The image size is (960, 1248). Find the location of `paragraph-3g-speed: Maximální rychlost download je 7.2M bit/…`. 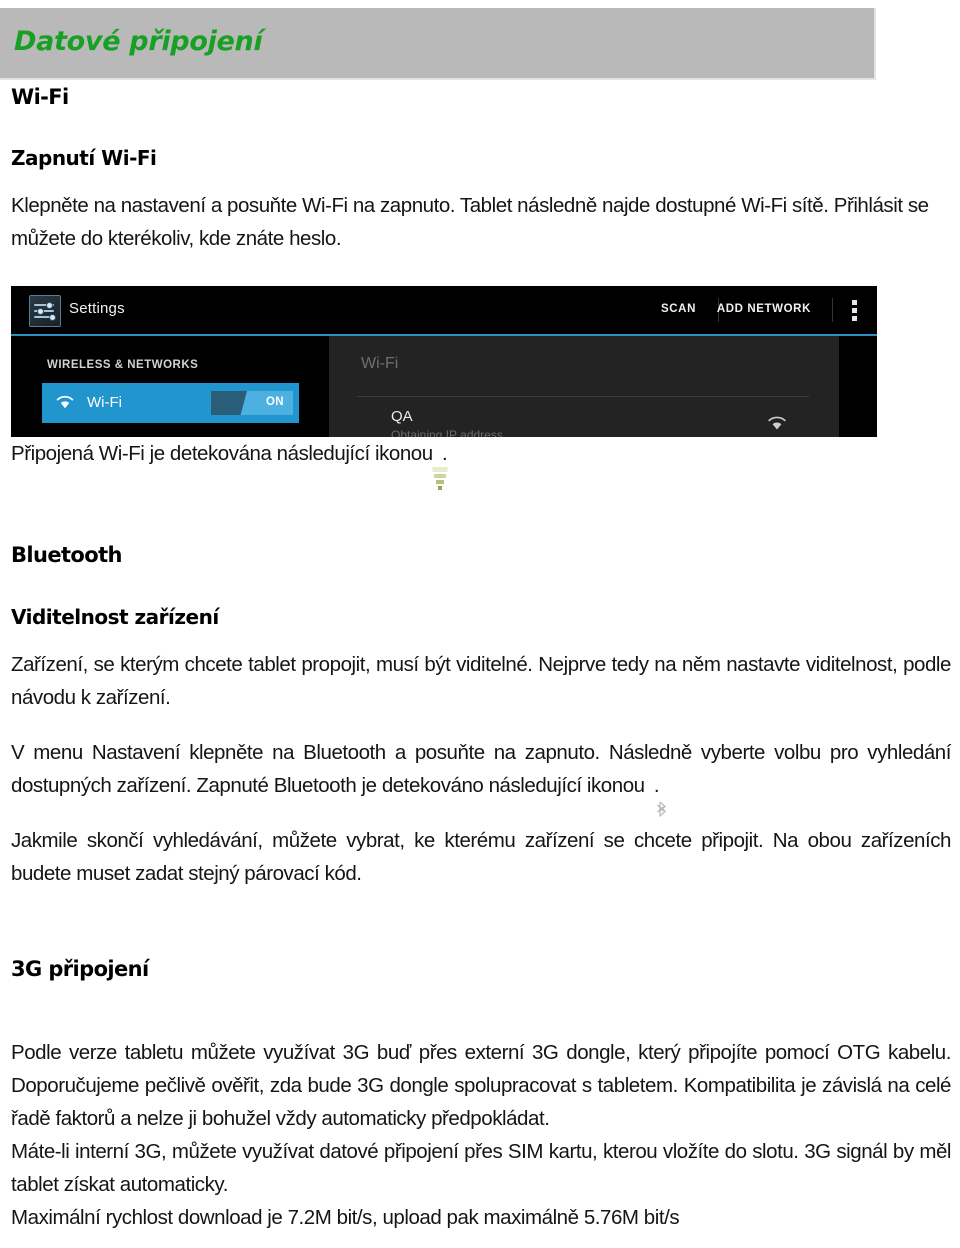

paragraph-3g-speed: Maximální rychlost download je 7.2M bit/… is located at coordinates (345, 1217).